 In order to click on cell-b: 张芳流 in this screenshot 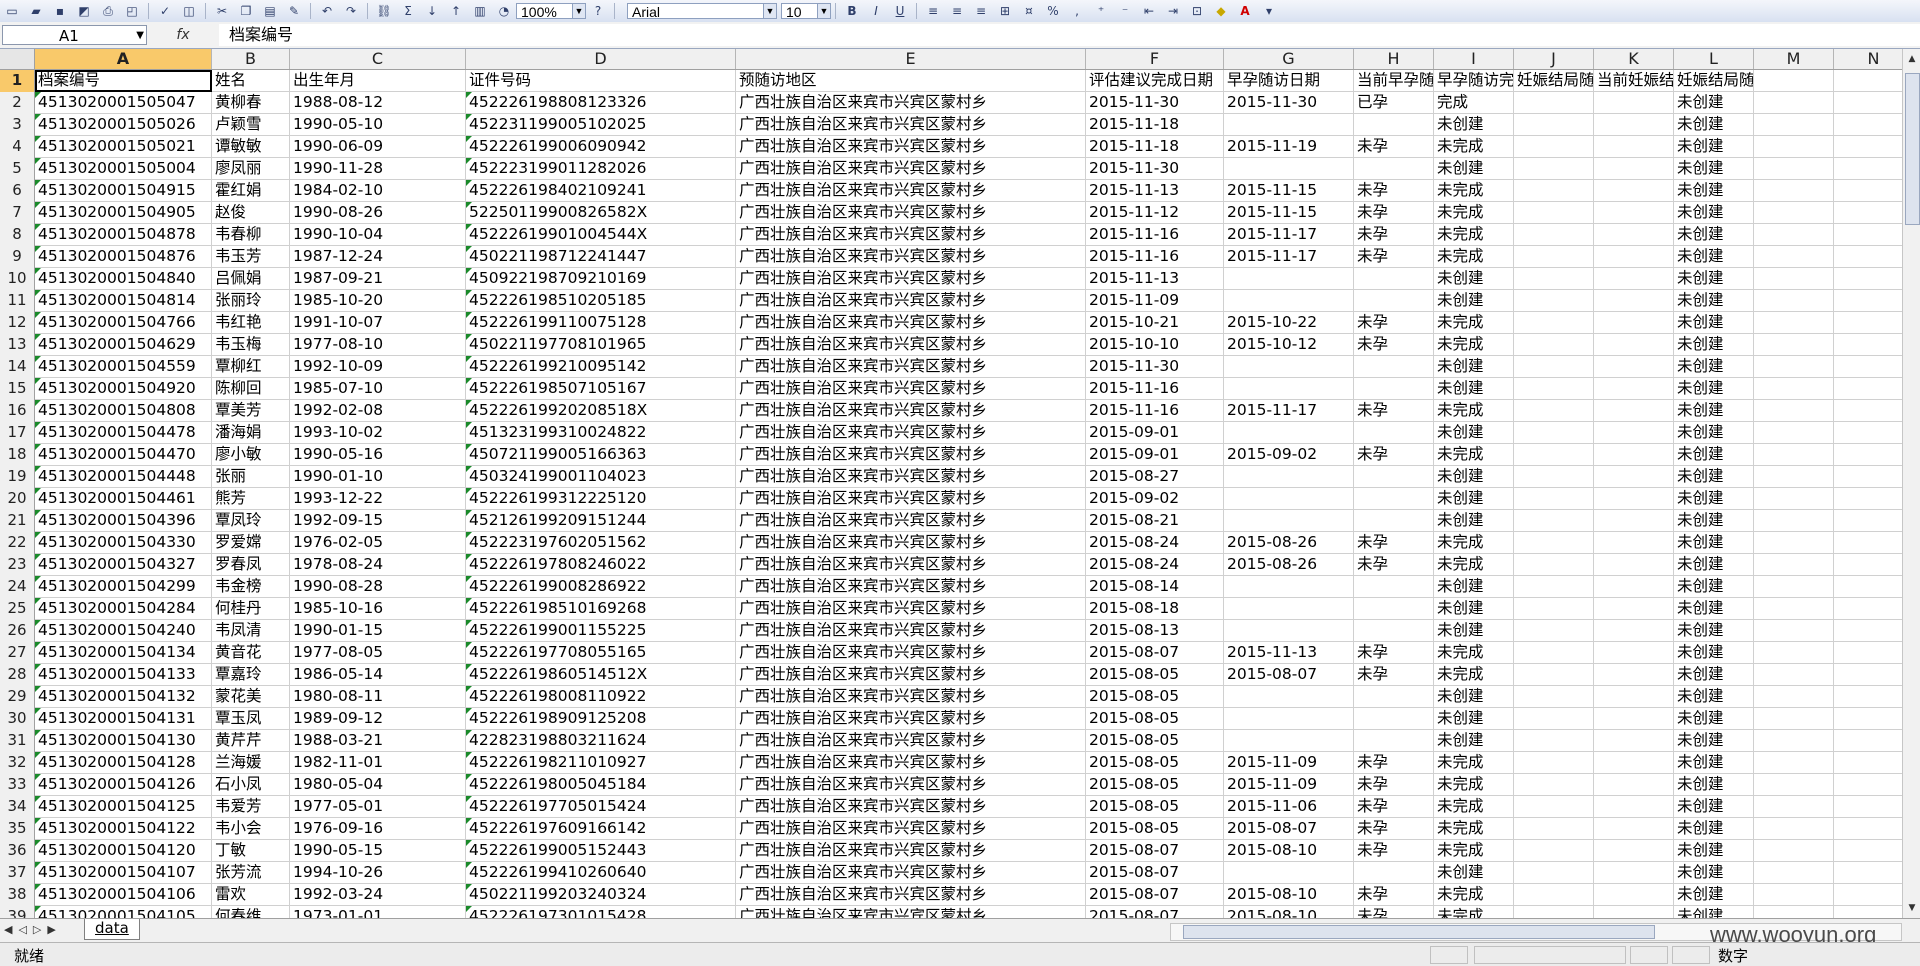, I will do `click(251, 873)`.